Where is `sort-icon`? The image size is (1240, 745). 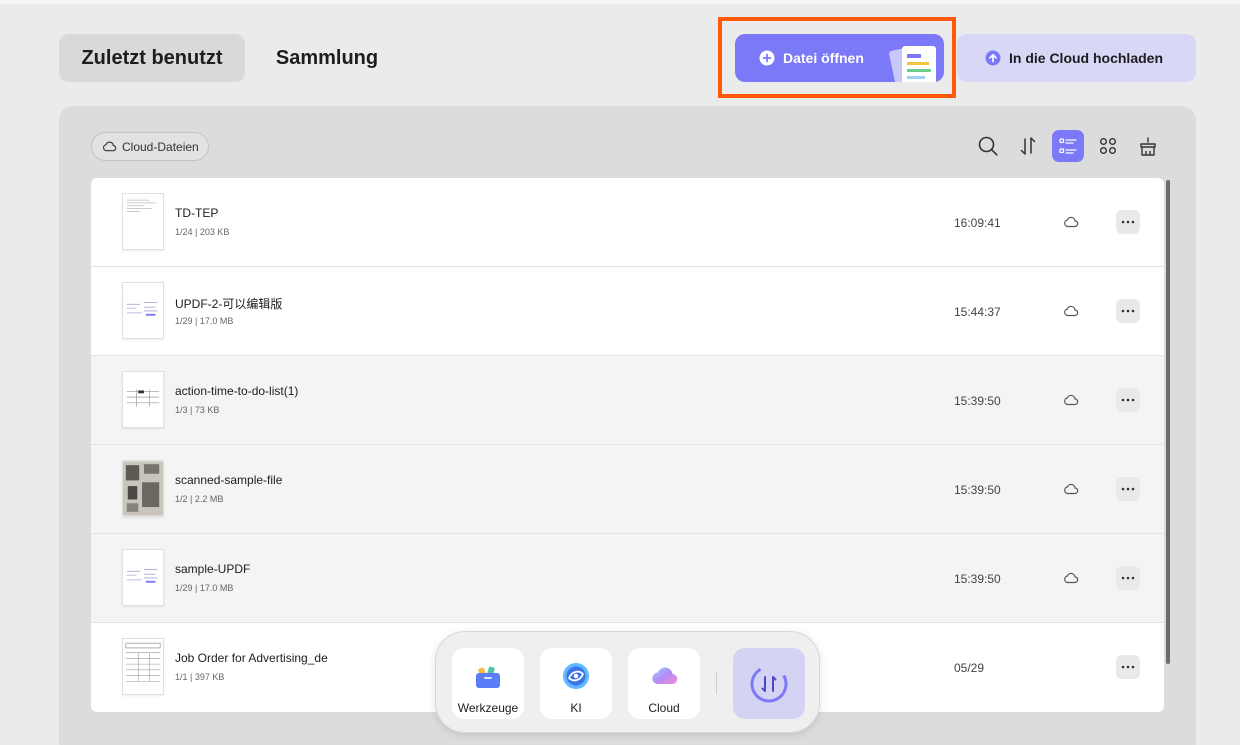
sort-icon is located at coordinates (1028, 146).